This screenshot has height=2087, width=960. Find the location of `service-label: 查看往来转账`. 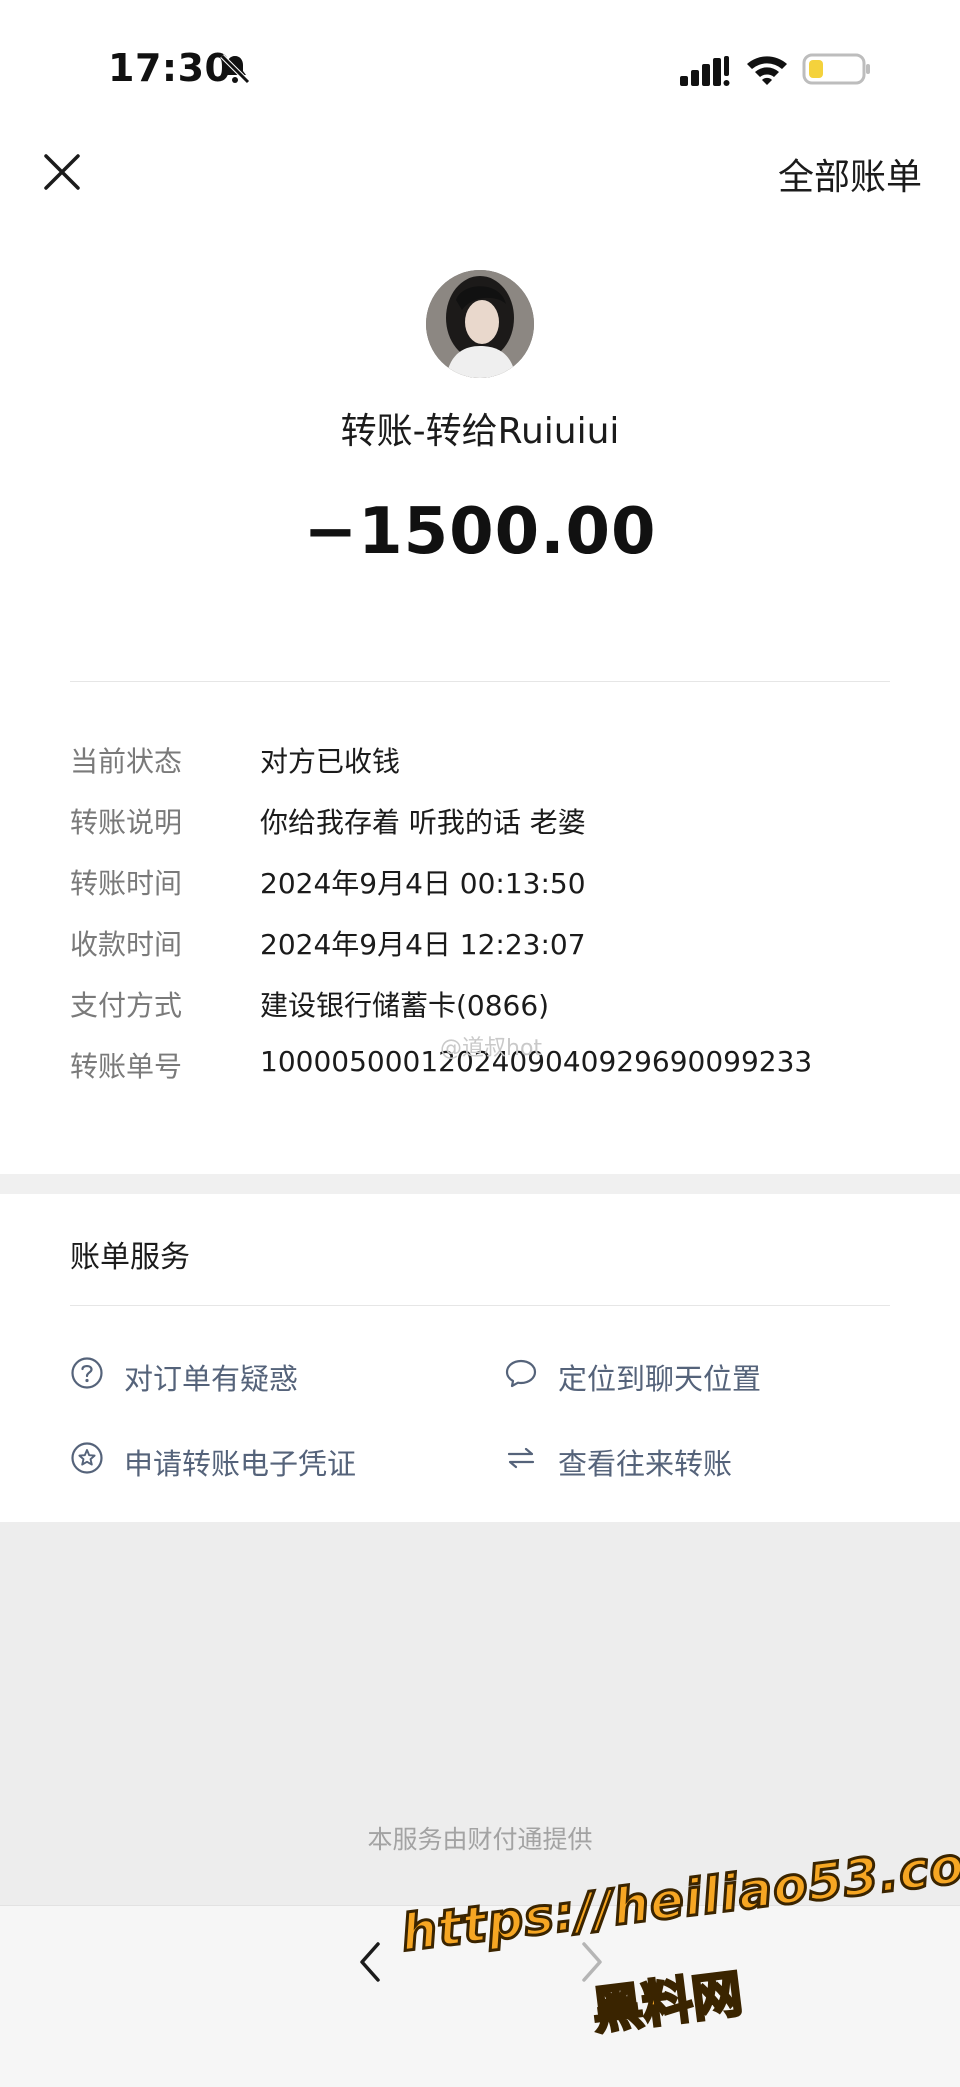

service-label: 查看往来转账 is located at coordinates (645, 1464).